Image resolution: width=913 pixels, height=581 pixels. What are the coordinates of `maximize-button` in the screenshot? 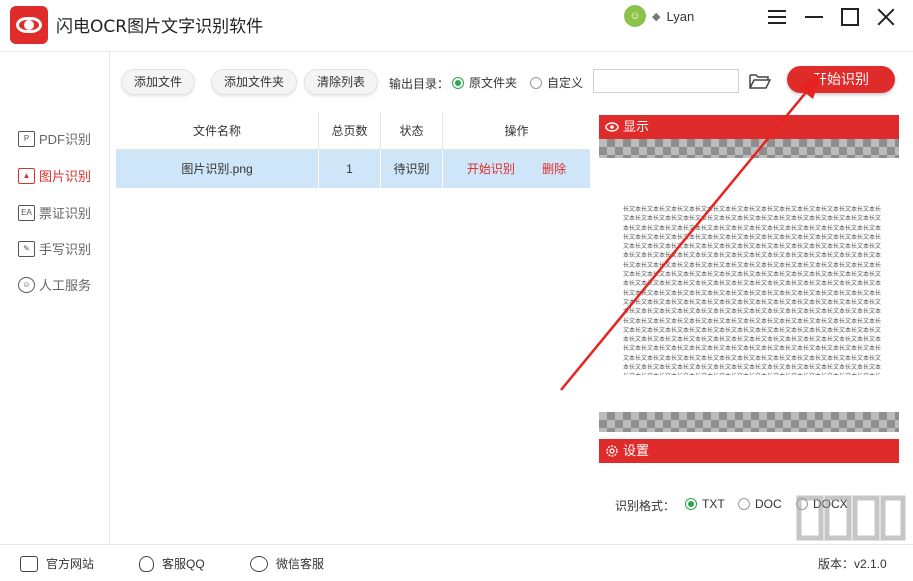 It's located at (850, 17).